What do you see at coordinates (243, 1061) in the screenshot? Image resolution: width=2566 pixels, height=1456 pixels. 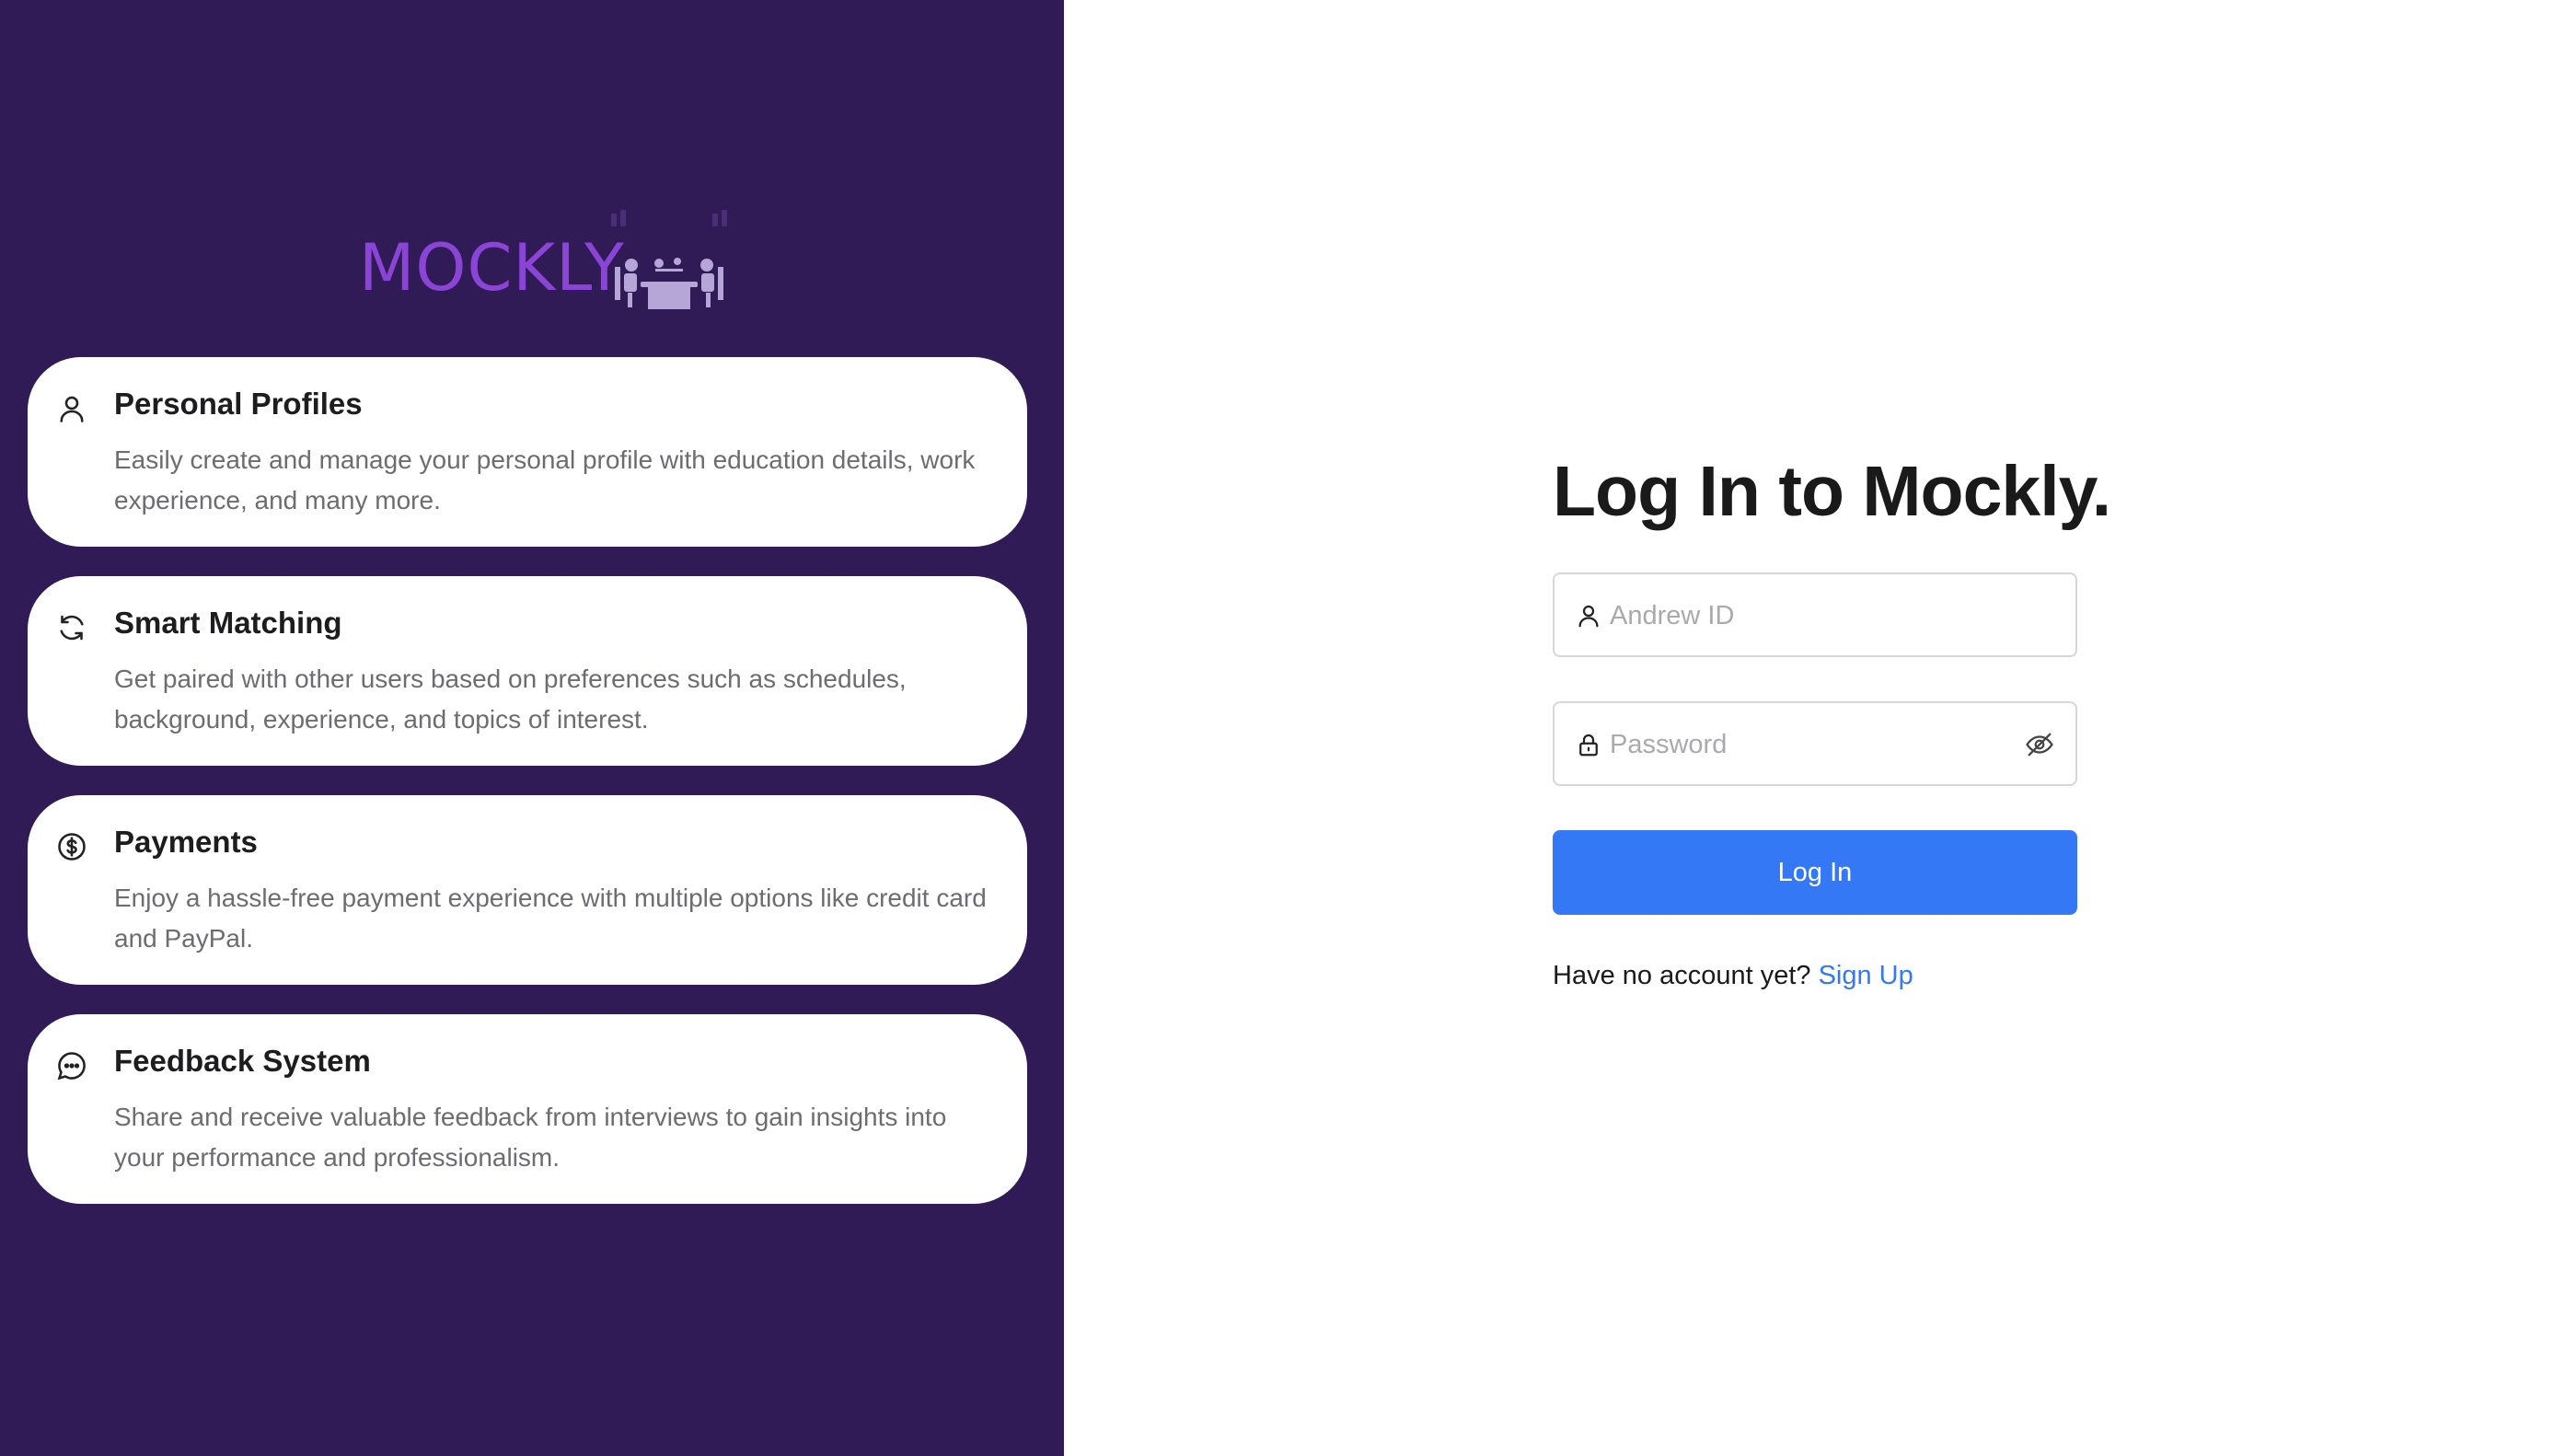 I see `feature-title: Feedback System` at bounding box center [243, 1061].